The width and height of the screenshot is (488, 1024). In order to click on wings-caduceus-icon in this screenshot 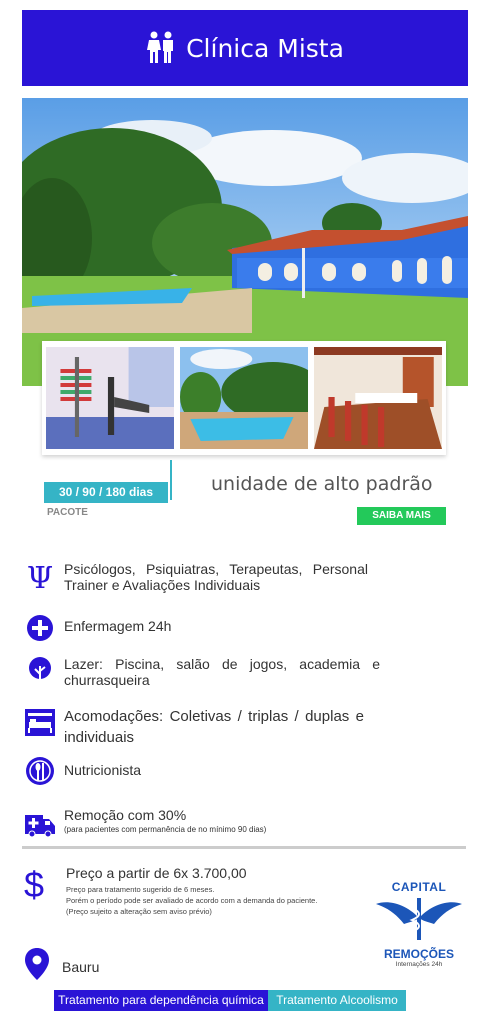, I will do `click(419, 919)`.